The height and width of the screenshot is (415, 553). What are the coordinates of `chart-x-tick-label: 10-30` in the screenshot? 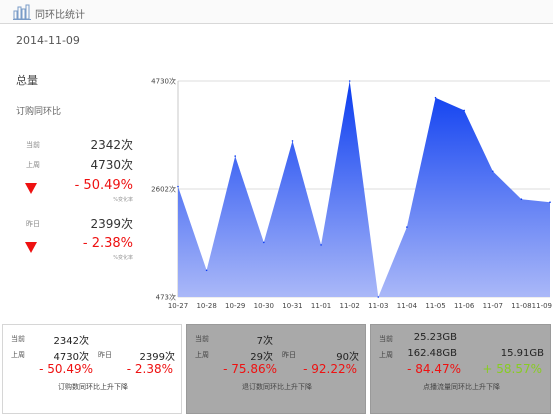 It's located at (264, 306).